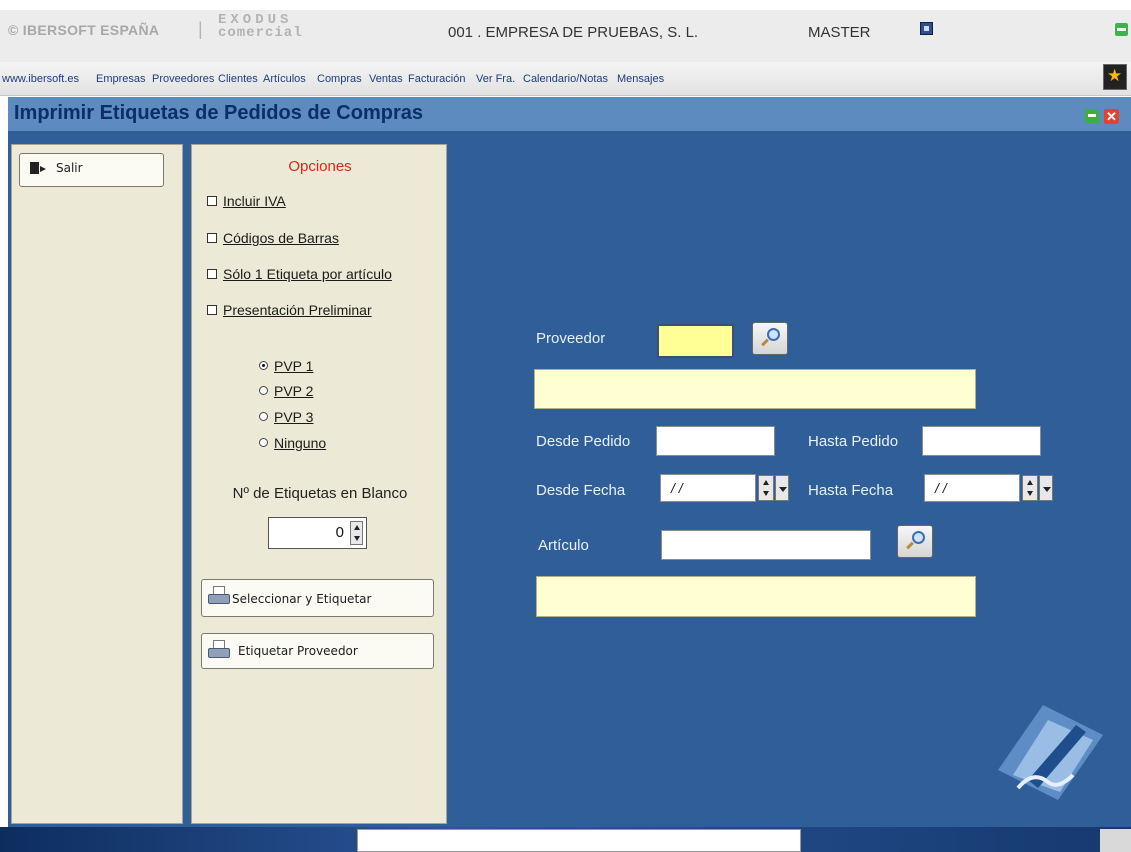  I want to click on hasta-pedido-label: Hasta Pedido, so click(853, 441).